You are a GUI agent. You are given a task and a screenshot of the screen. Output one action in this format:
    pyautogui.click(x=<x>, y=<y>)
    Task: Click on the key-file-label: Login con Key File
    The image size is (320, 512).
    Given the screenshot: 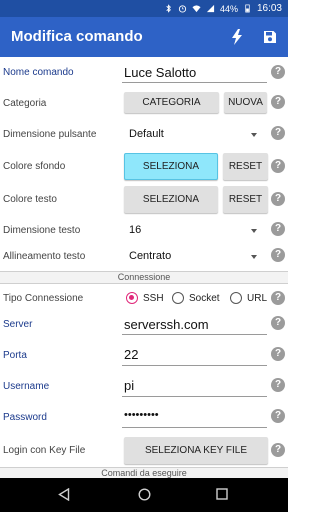 What is the action you would take?
    pyautogui.click(x=44, y=450)
    